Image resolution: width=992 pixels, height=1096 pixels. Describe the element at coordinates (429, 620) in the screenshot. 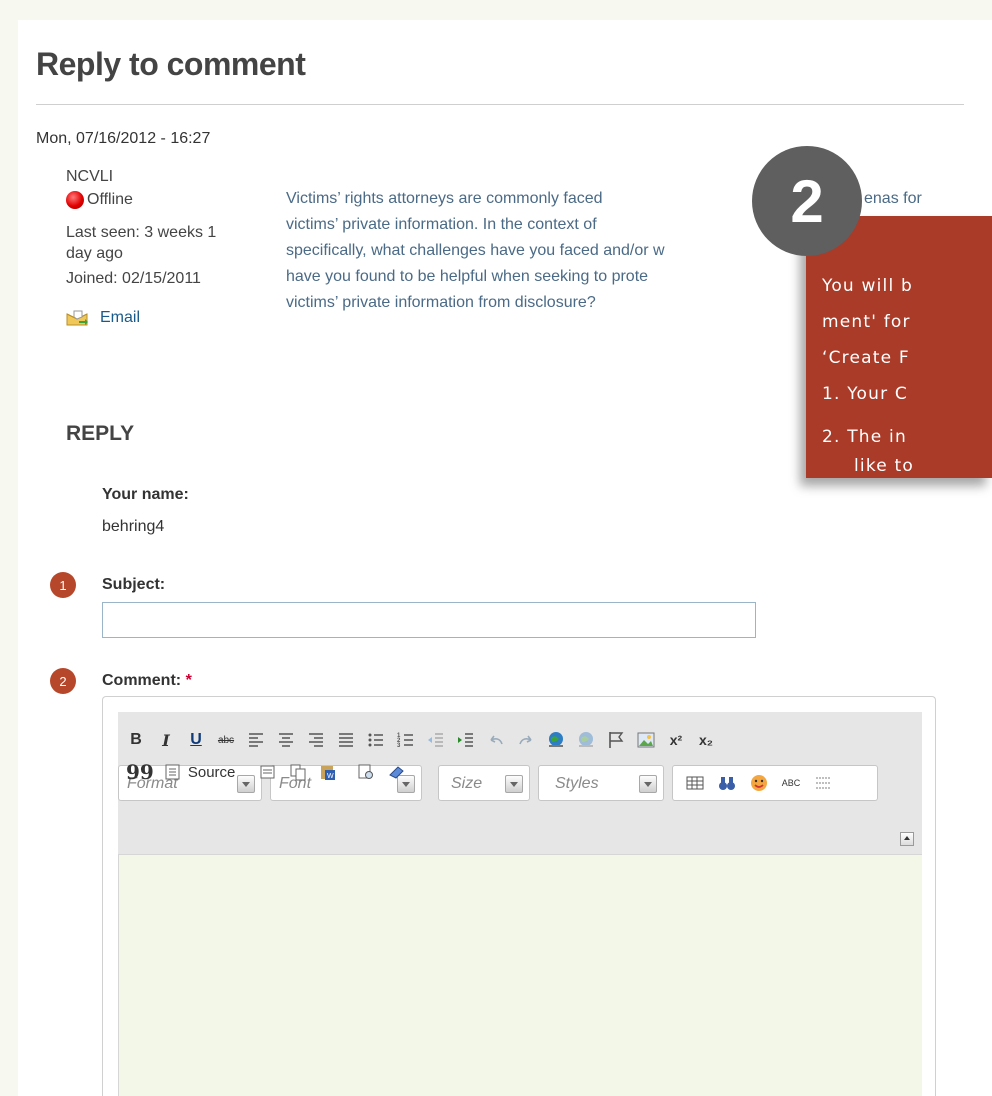

I see `subject-input` at that location.